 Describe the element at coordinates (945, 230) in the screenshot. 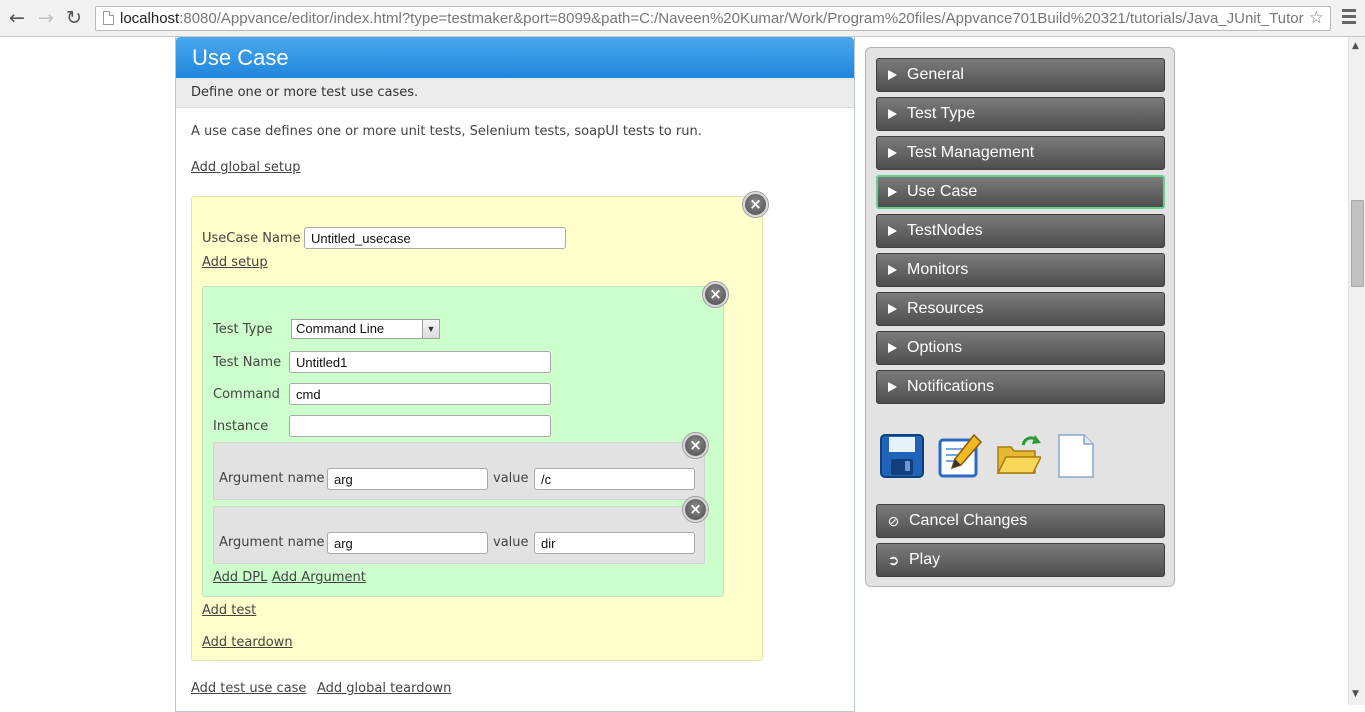

I see `nav-label: TestNodes` at that location.